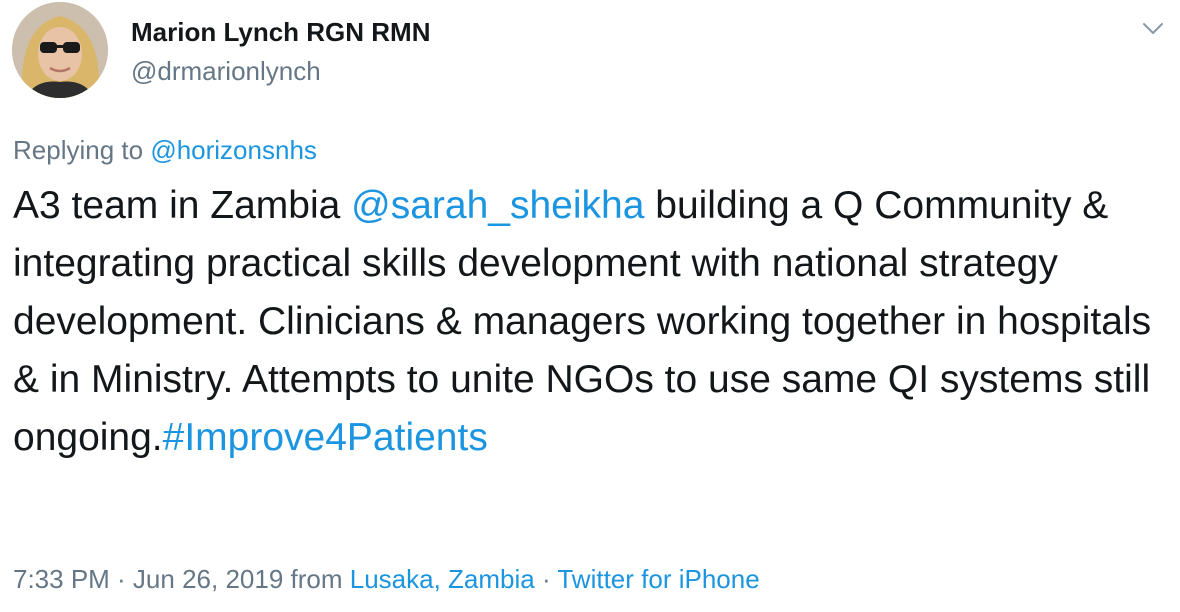  I want to click on author-handle: @drmarionlynch, so click(280, 71).